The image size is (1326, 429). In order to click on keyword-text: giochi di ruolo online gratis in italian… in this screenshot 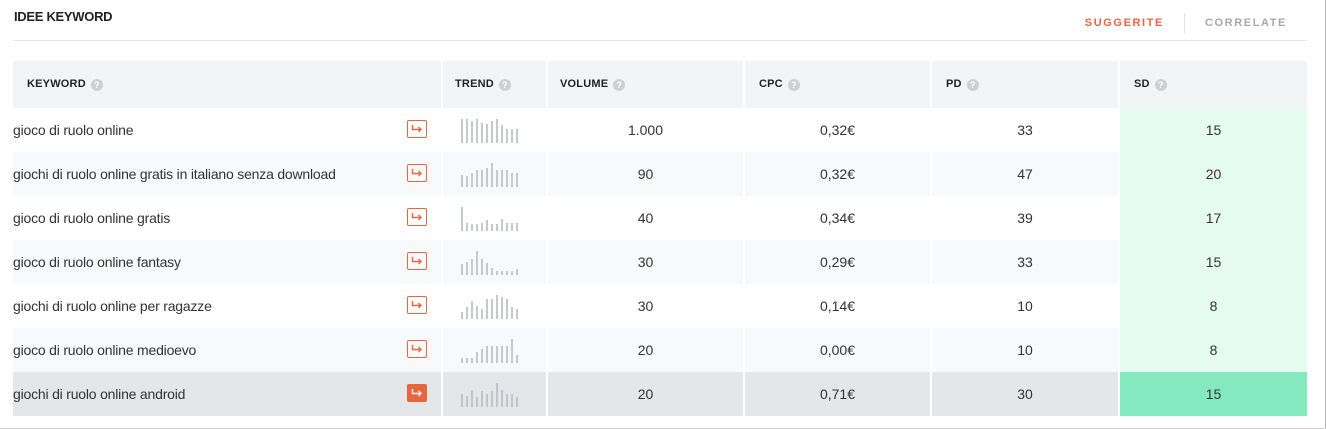, I will do `click(174, 174)`.